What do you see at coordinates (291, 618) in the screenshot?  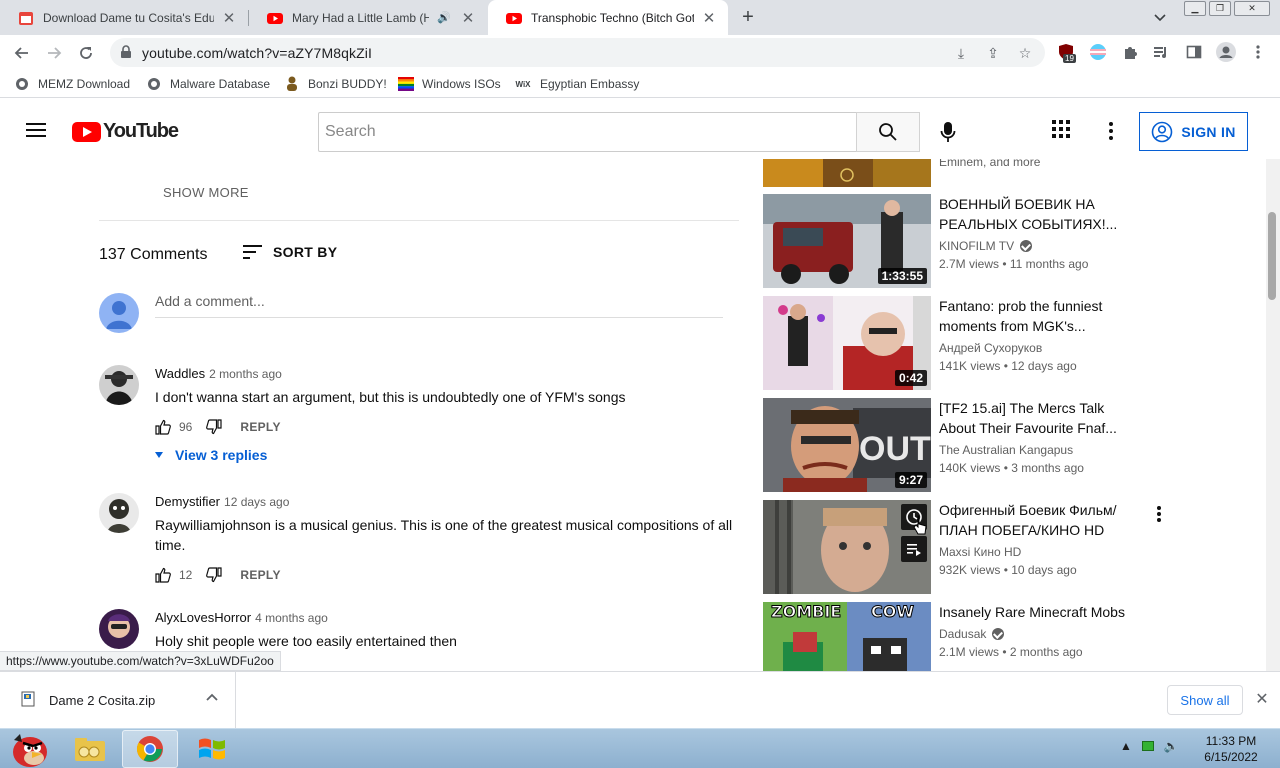 I see `comment-time: 4 months ago` at bounding box center [291, 618].